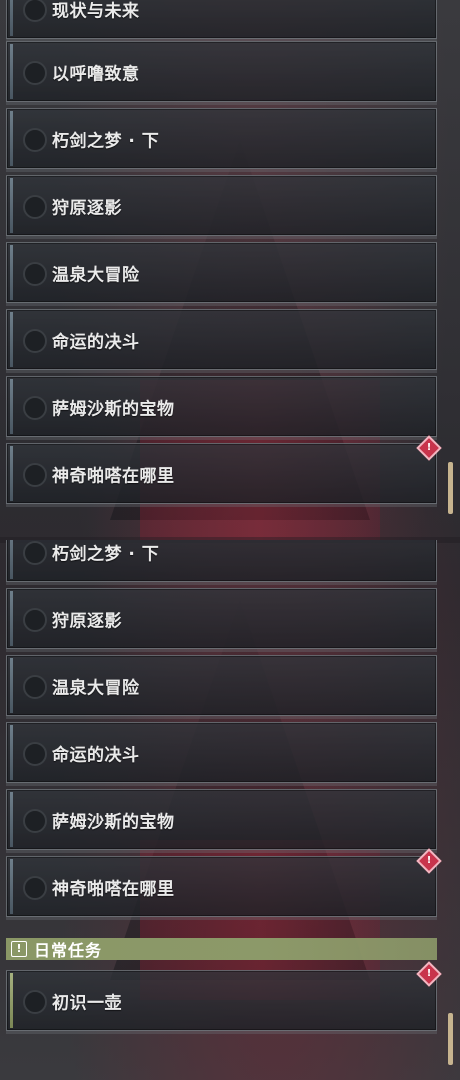  What do you see at coordinates (96, 11) in the screenshot?
I see `quest-label: 现状与未来` at bounding box center [96, 11].